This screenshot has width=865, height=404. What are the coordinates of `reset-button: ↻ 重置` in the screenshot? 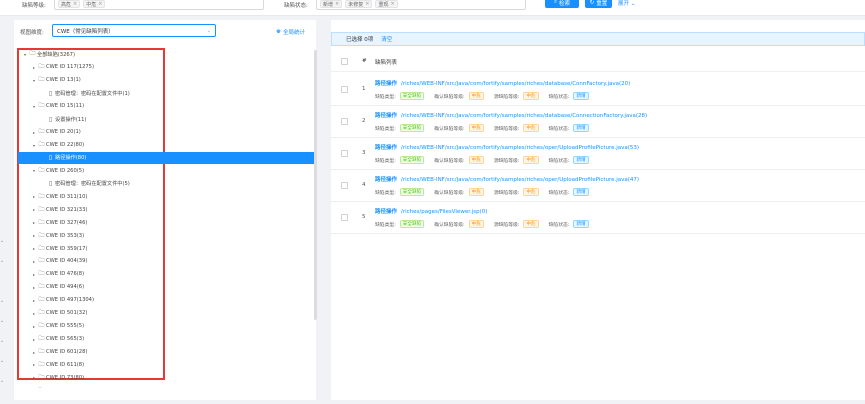 It's located at (598, 4).